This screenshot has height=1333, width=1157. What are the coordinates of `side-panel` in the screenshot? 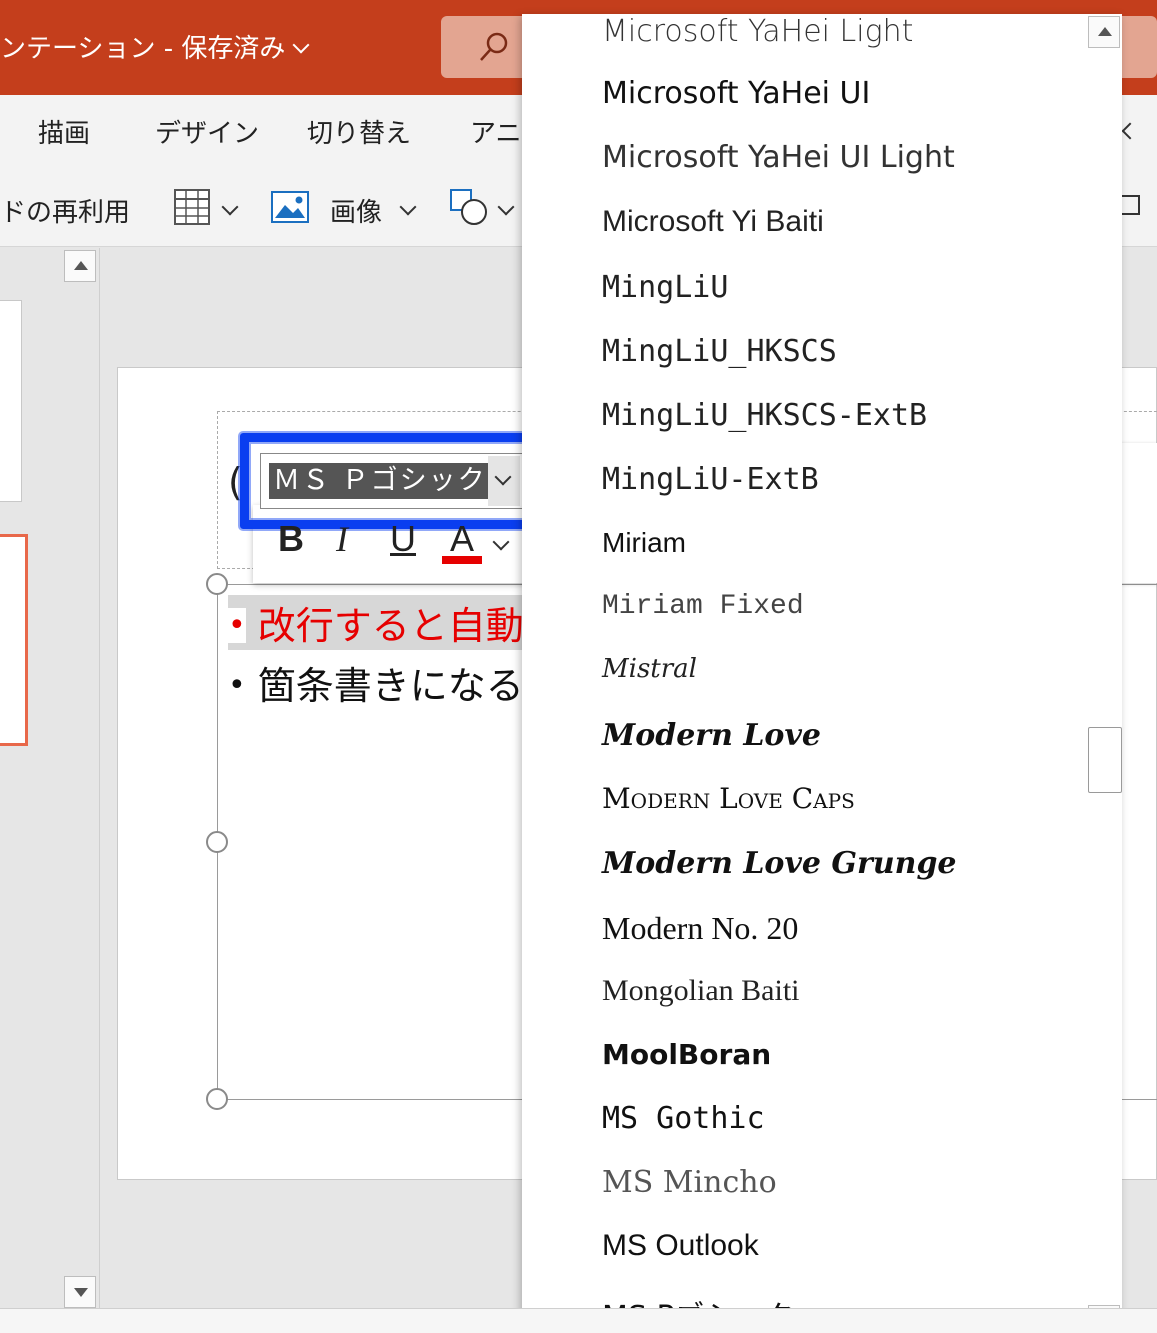 It's located at (1137, 513).